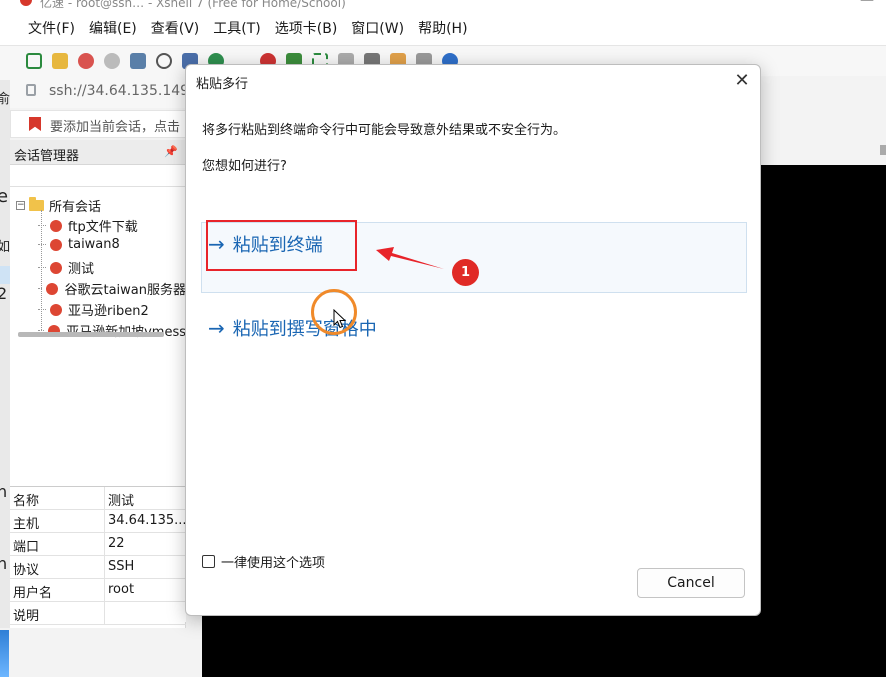 Image resolution: width=886 pixels, height=677 pixels. What do you see at coordinates (4, 293) in the screenshot?
I see `edge-text: 2` at bounding box center [4, 293].